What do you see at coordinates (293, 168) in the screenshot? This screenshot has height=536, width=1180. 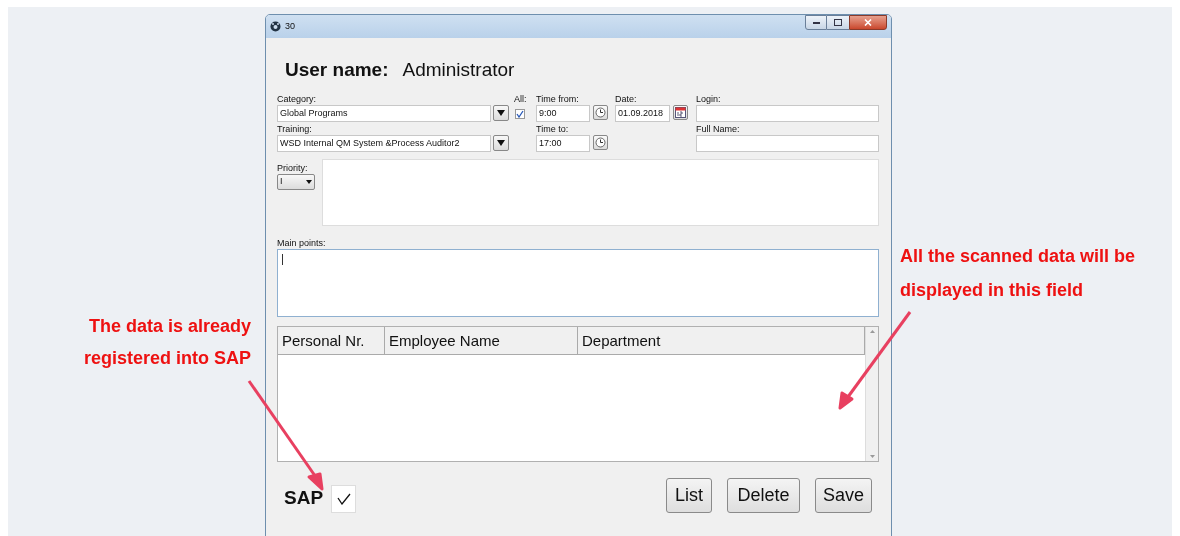 I see `field-label: Priority:` at bounding box center [293, 168].